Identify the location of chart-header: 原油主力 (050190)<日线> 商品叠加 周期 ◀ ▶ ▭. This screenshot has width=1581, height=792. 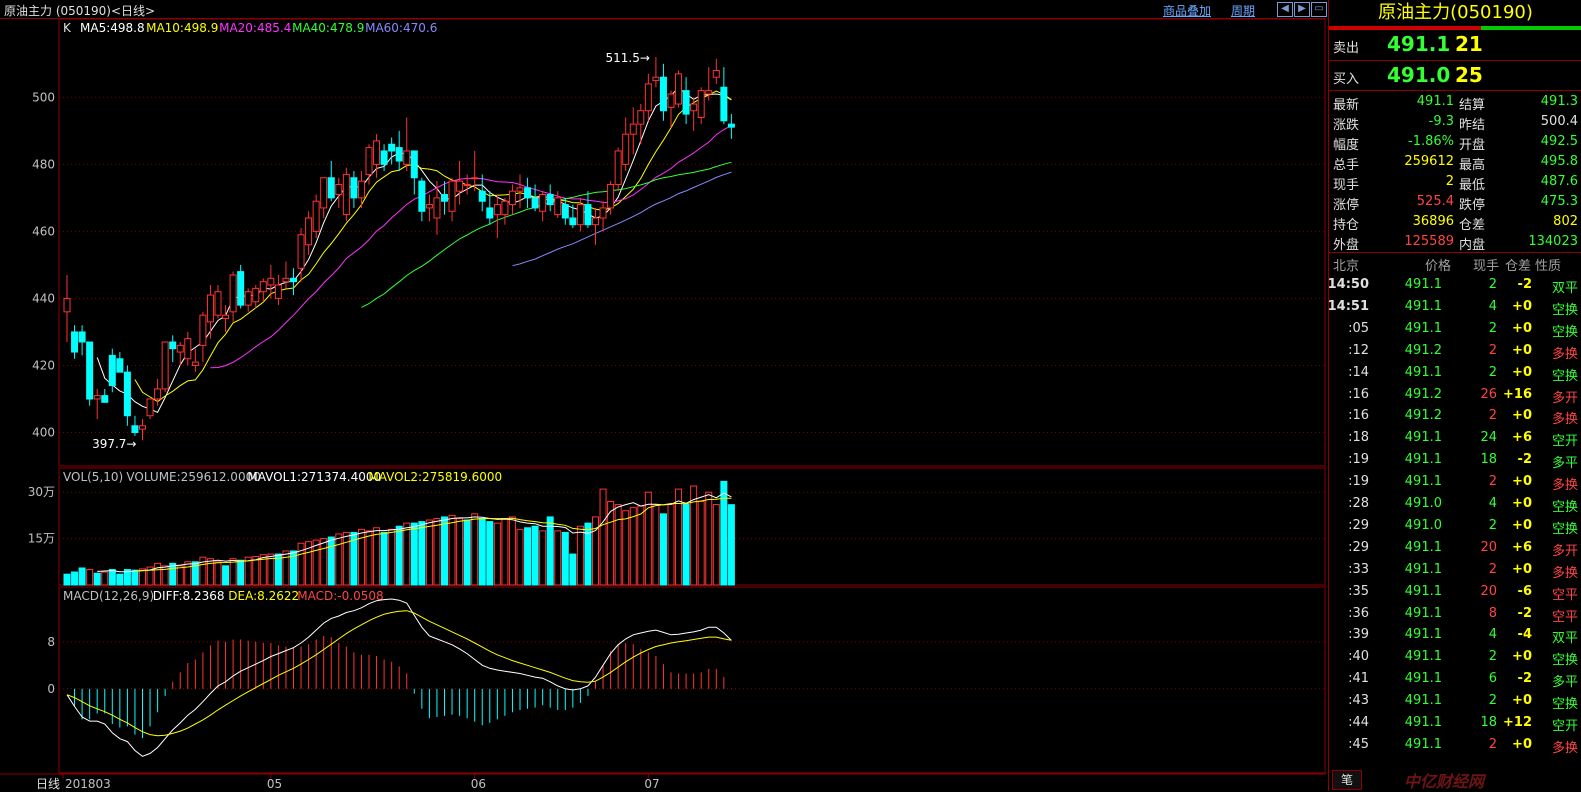
(663, 9).